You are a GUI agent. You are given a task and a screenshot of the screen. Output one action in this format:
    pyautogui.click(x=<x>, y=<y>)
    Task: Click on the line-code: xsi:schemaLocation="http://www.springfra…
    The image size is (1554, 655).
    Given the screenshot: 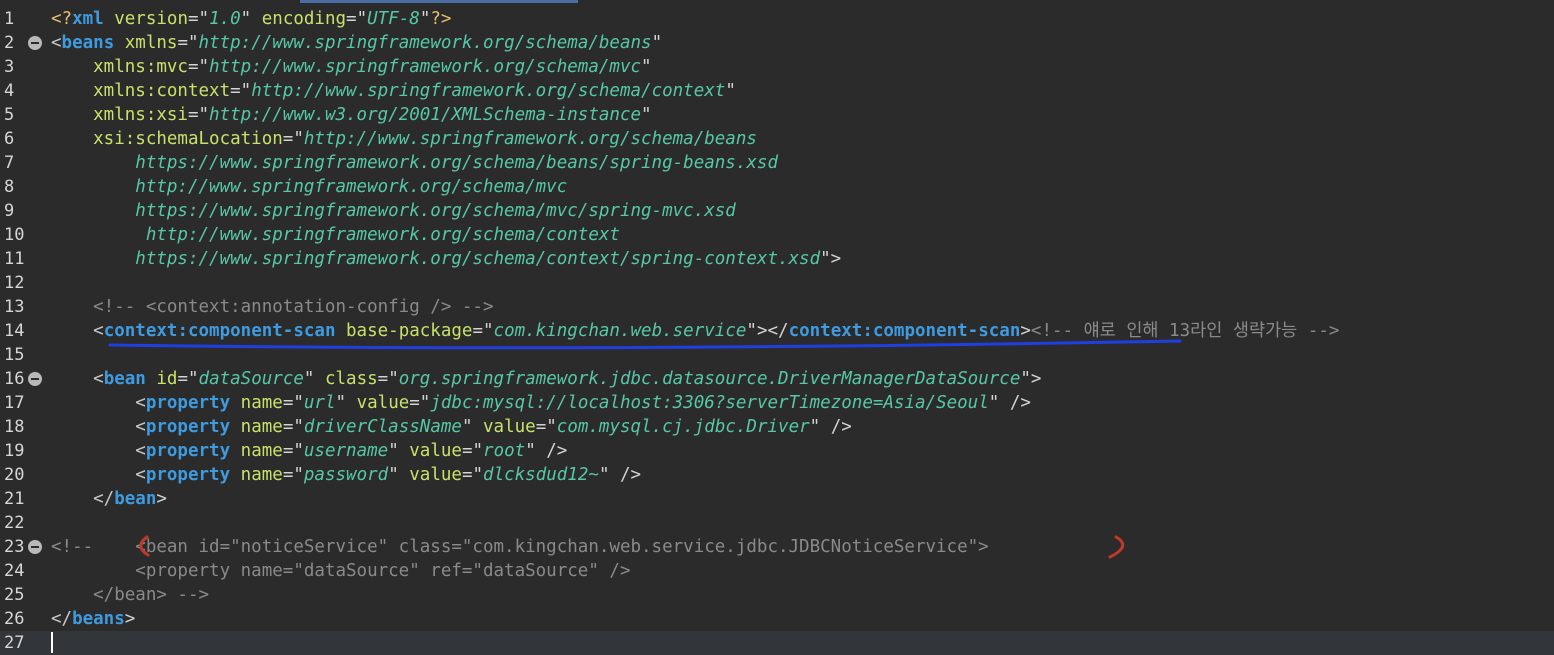 What is the action you would take?
    pyautogui.click(x=404, y=139)
    